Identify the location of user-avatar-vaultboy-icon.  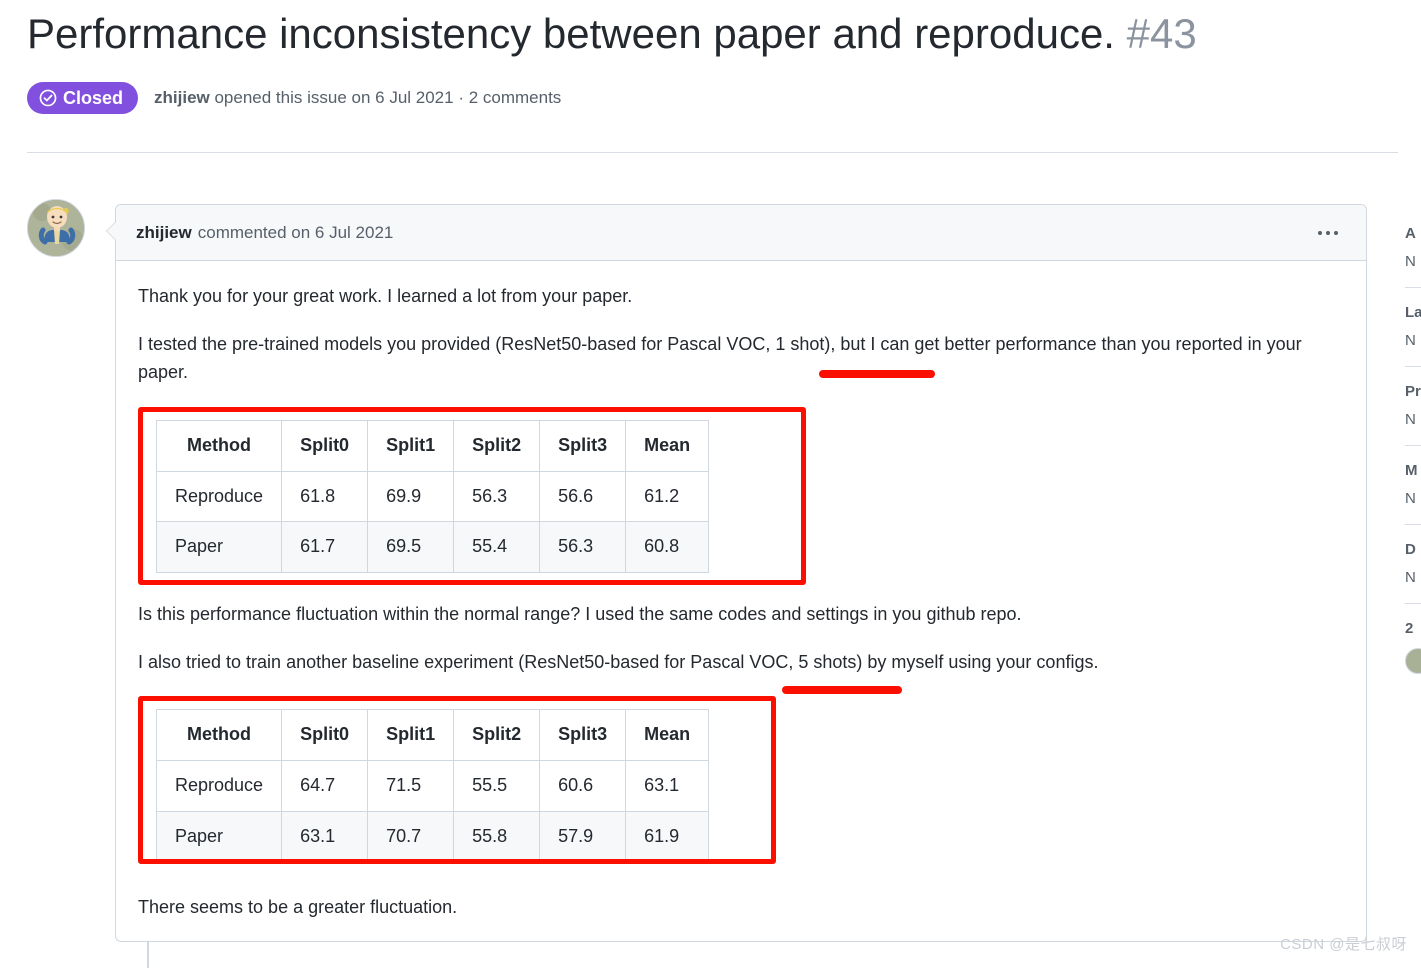
(56, 228).